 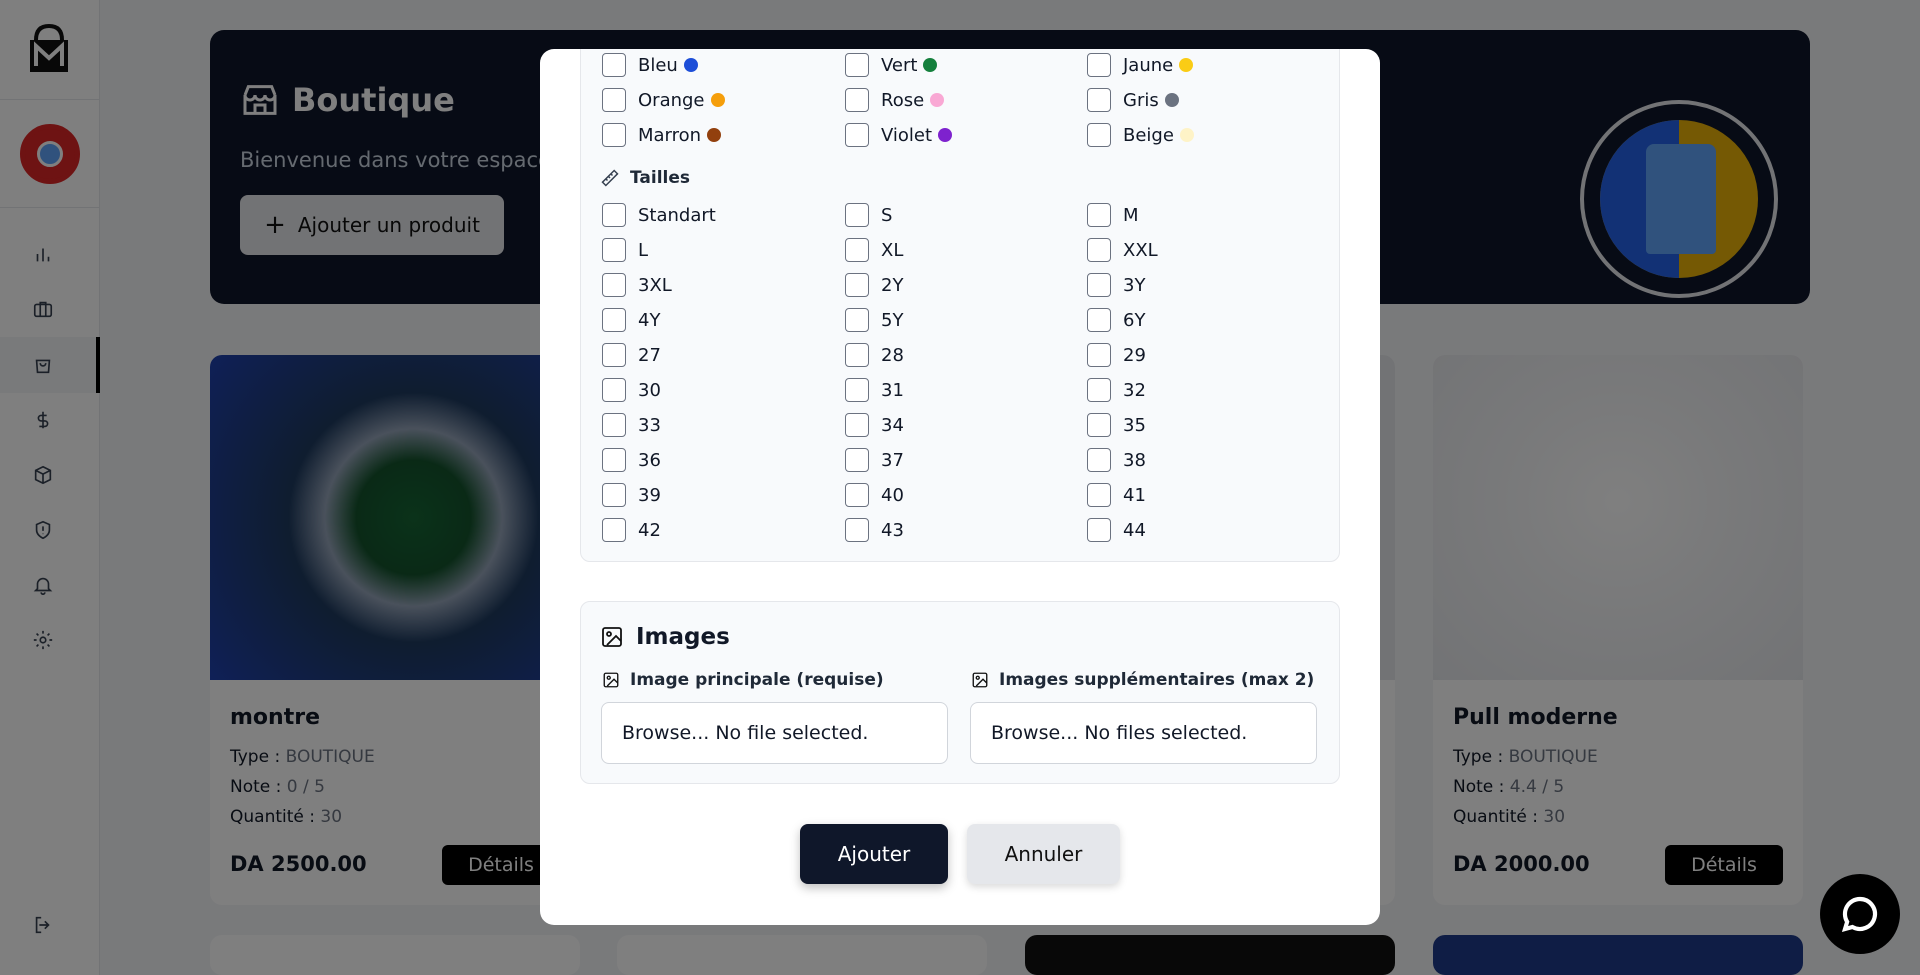 I want to click on cancel-button: Annuler, so click(x=1043, y=854).